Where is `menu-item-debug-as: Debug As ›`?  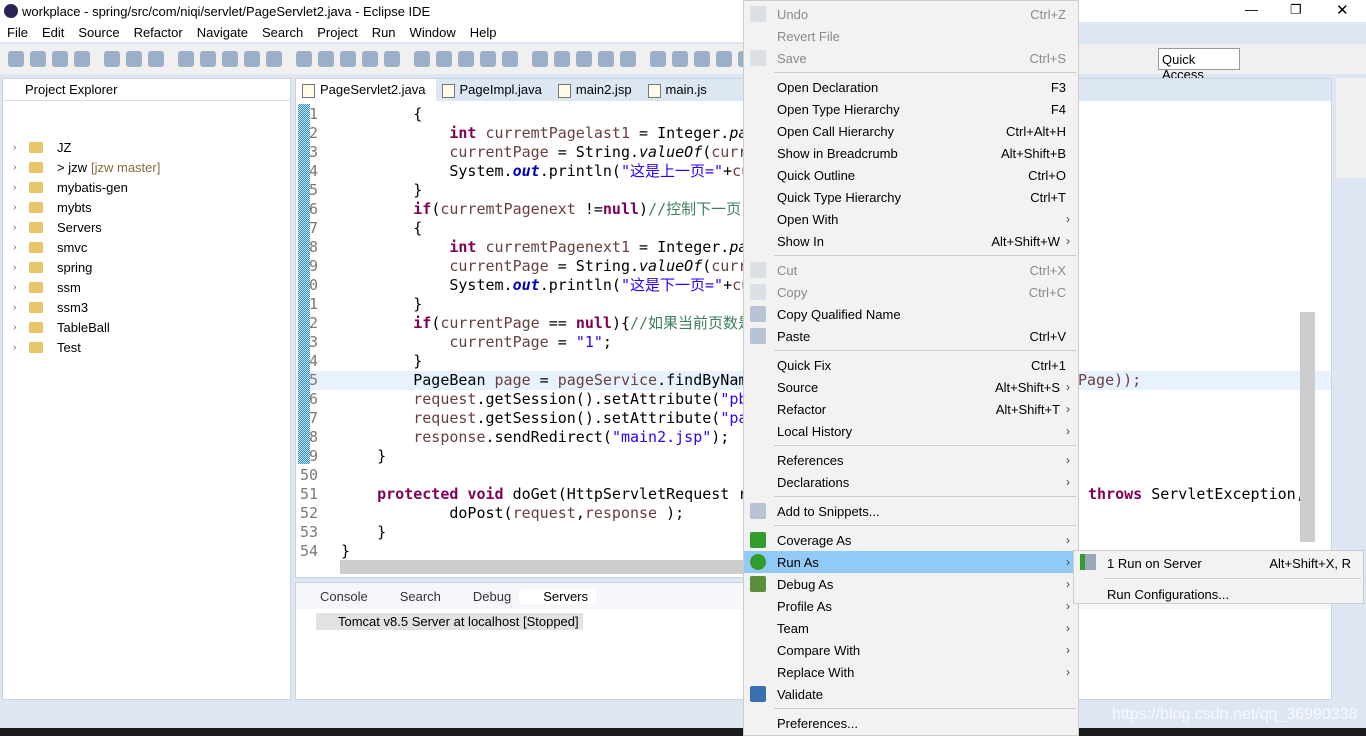 menu-item-debug-as: Debug As › is located at coordinates (911, 584).